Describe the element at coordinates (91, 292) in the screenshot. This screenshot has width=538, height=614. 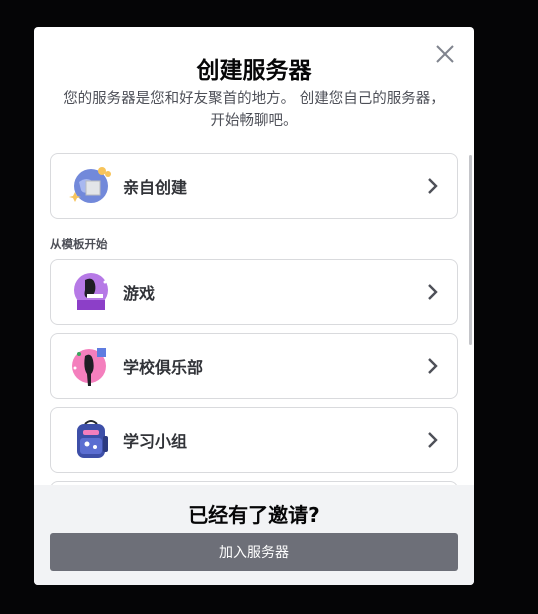
I see `gaming-icon` at that location.